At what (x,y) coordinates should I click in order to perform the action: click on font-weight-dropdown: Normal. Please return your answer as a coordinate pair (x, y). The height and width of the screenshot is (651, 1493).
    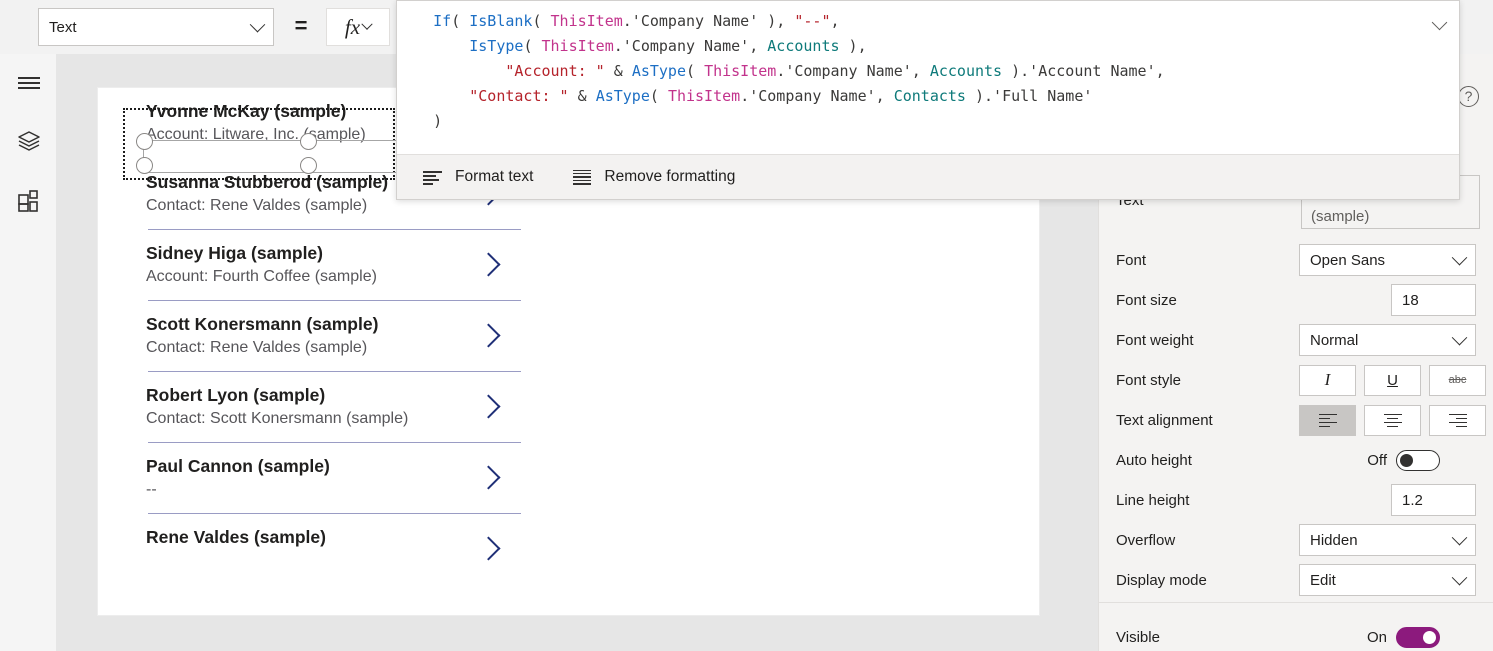
    Looking at the image, I should click on (1387, 340).